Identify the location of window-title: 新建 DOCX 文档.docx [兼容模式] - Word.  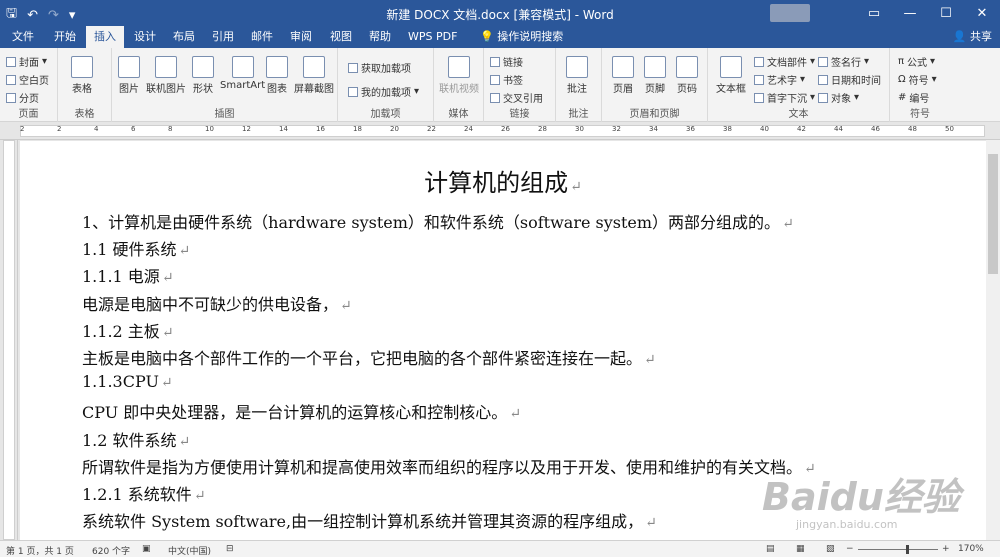
(500, 15).